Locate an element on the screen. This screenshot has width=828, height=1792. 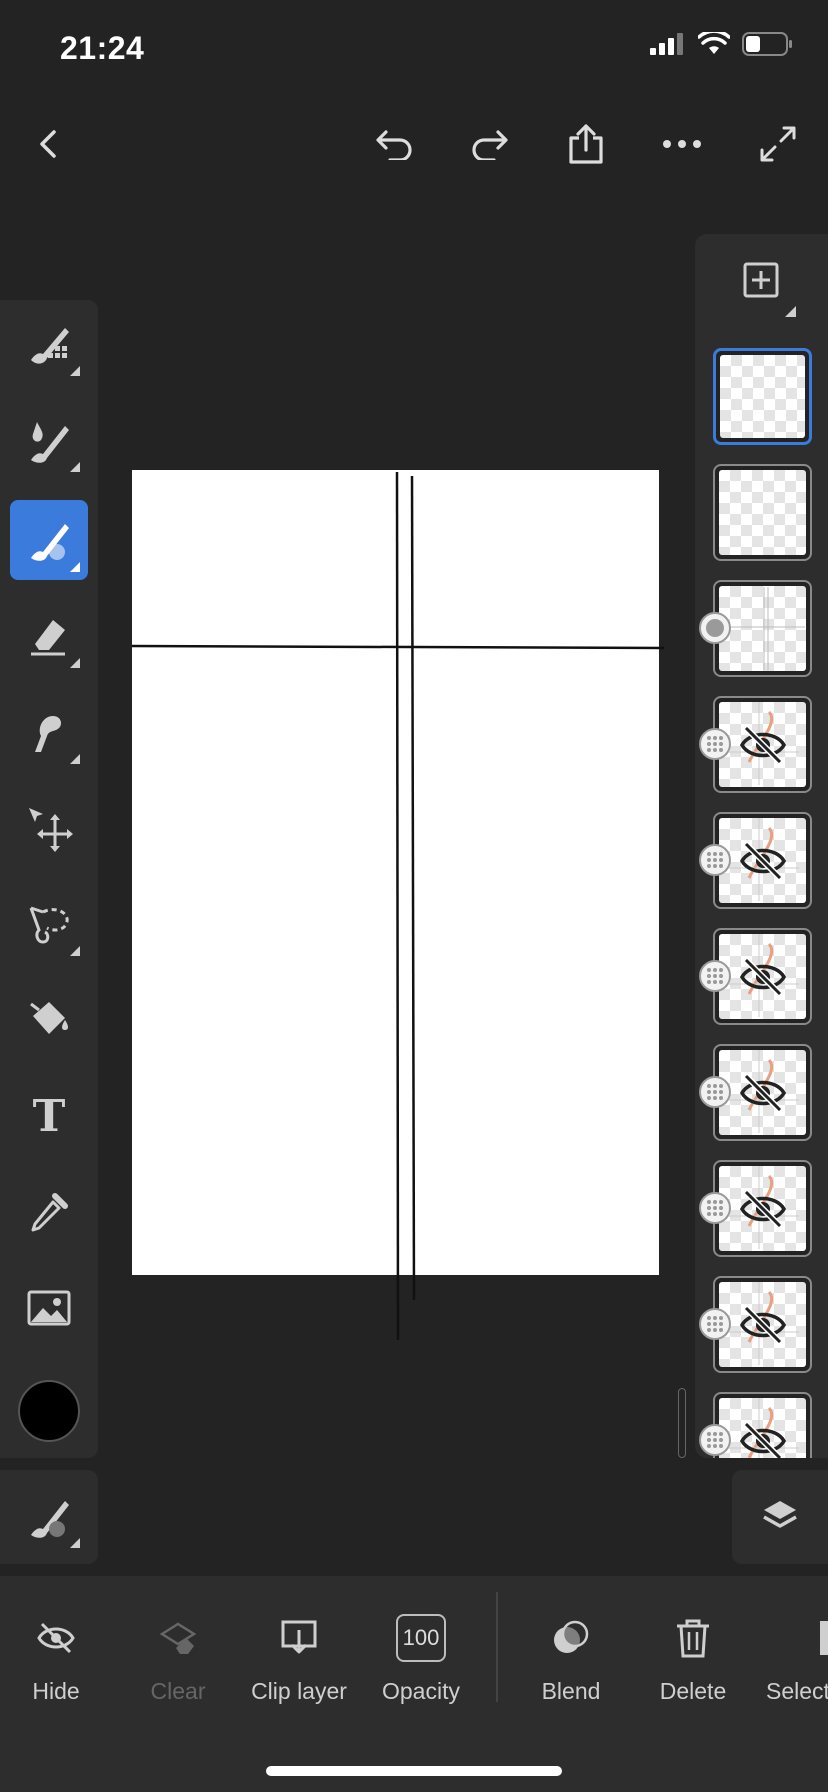
opacity-action: 100 Opacity is located at coordinates (421, 1657).